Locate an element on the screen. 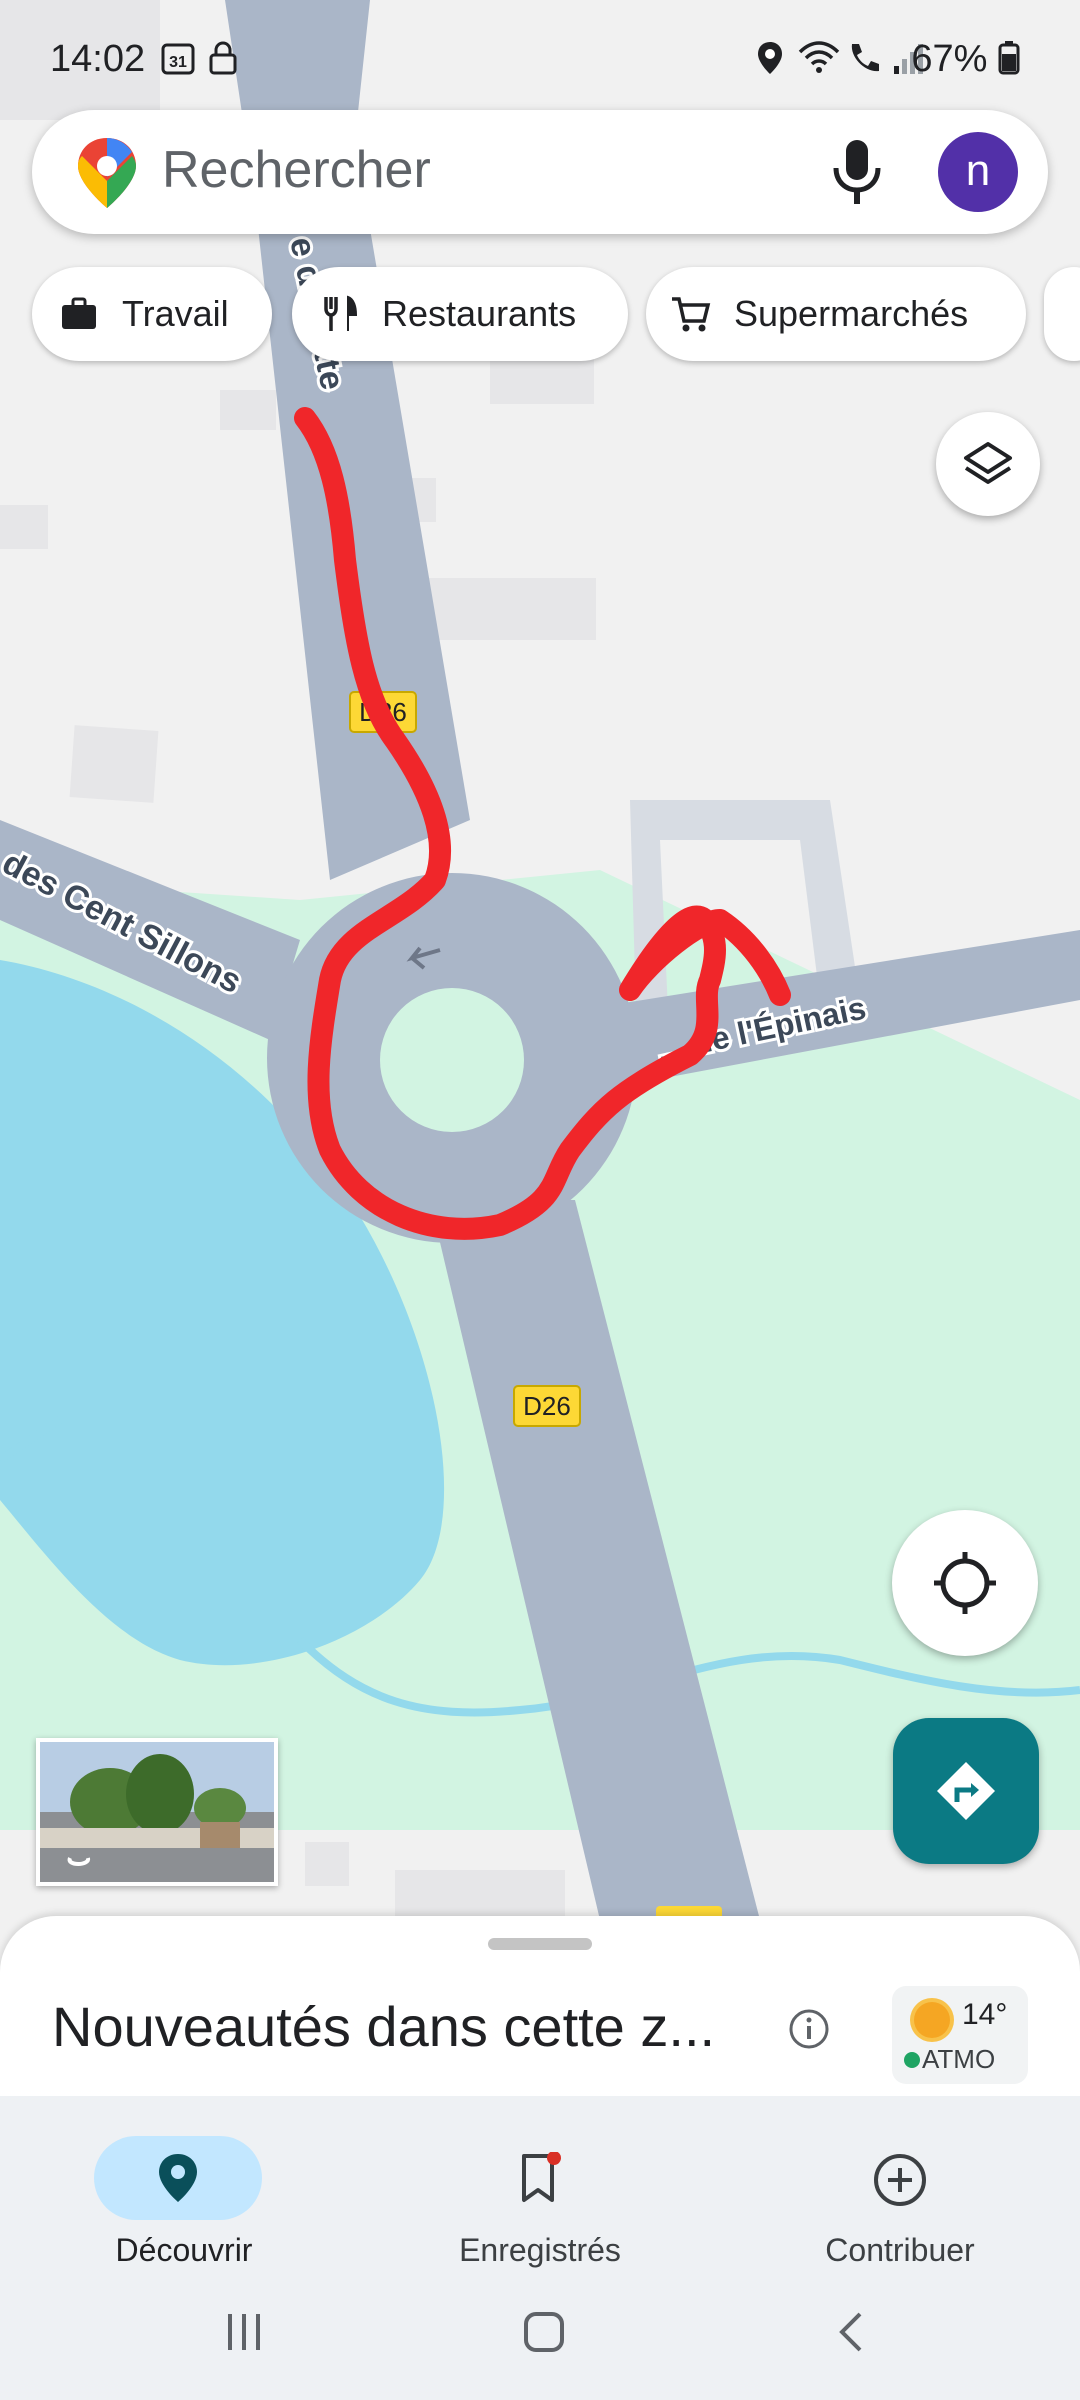 The width and height of the screenshot is (1080, 2400). svg-text: D26 is located at coordinates (547, 1406).